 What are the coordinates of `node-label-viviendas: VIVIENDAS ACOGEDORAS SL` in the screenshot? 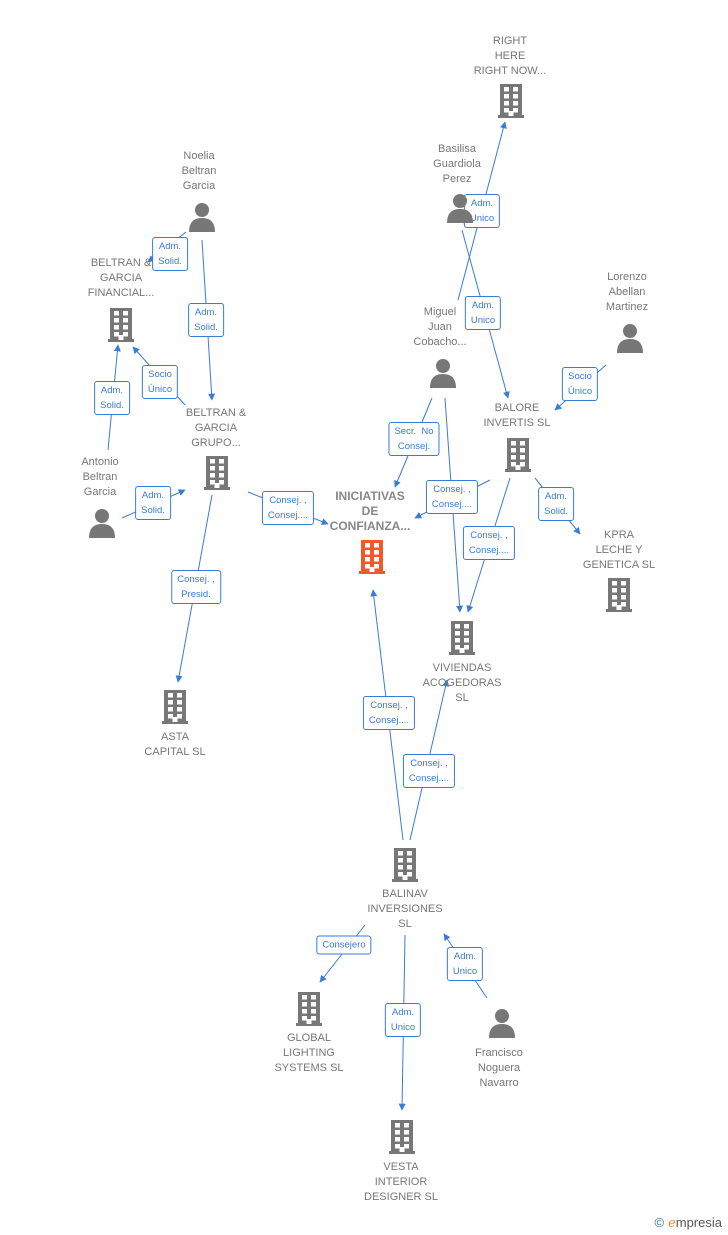 It's located at (462, 683).